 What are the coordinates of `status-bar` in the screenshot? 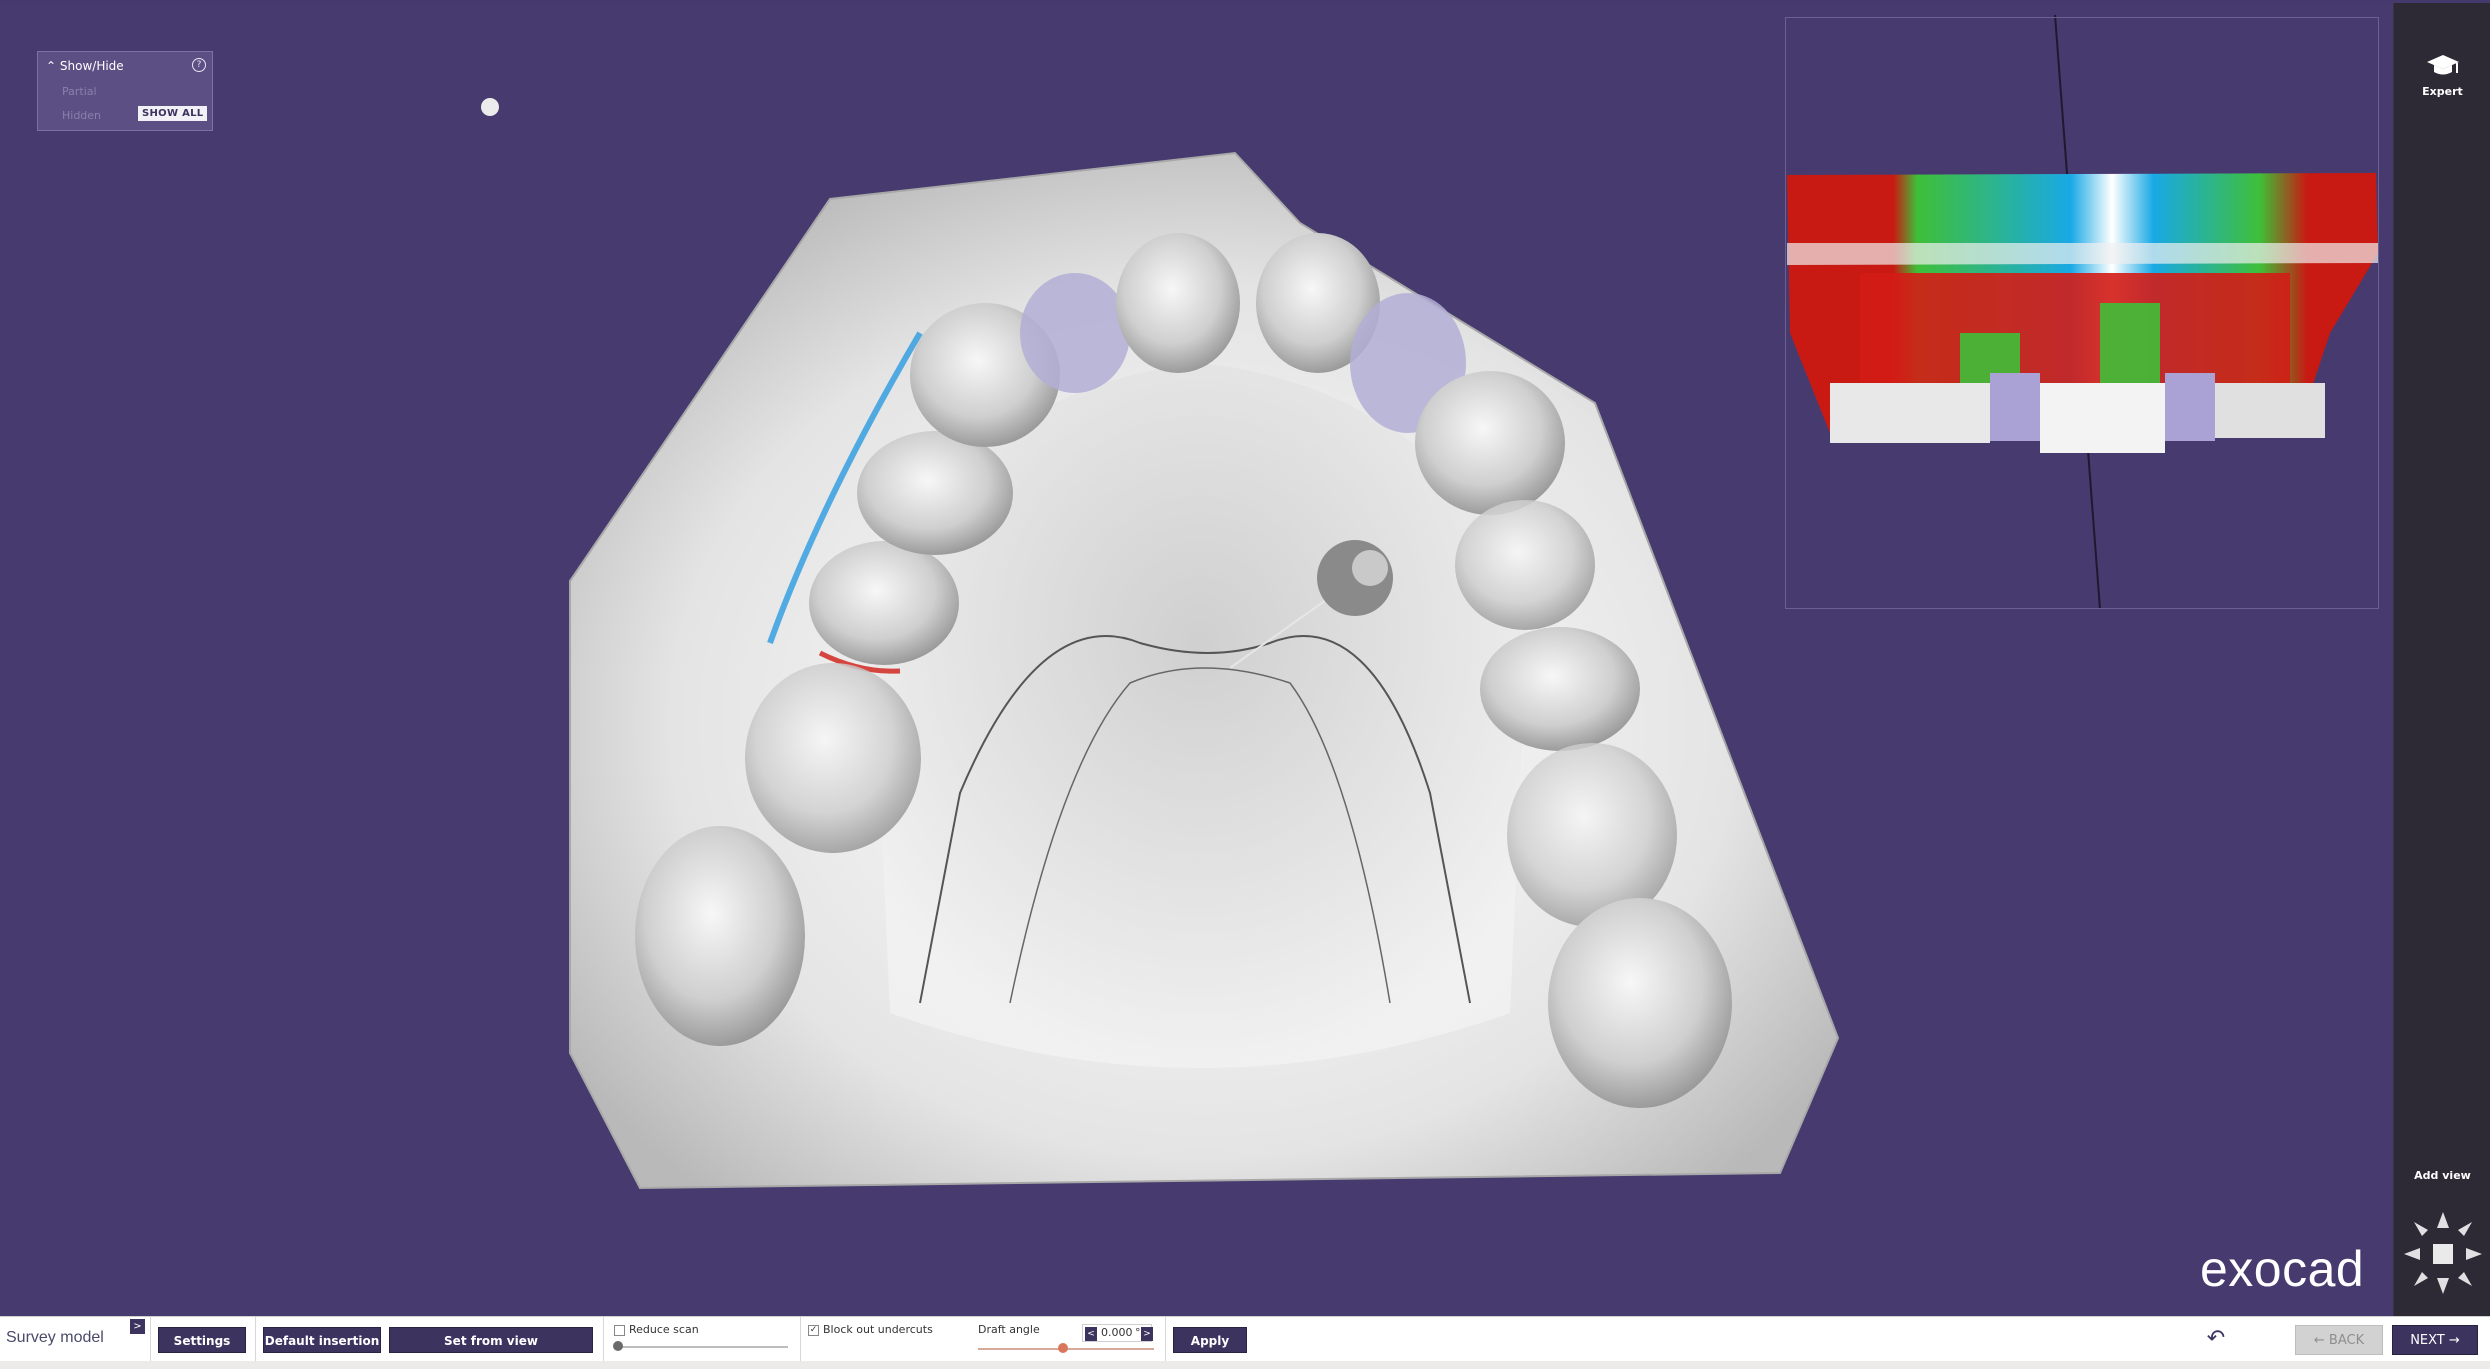 It's located at (1245, 1365).